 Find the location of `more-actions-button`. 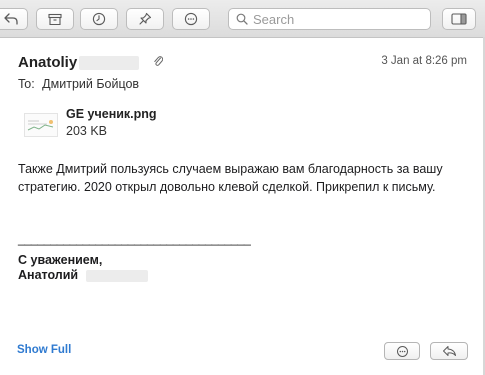

more-actions-button is located at coordinates (402, 351).